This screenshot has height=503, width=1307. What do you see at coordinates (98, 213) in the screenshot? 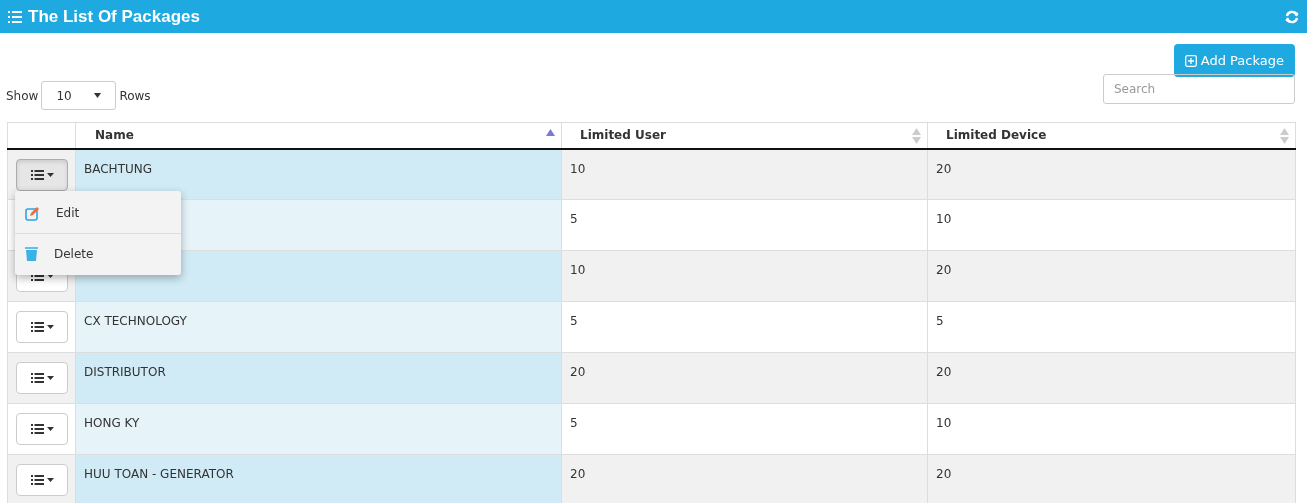
I see `menu-item: Edit` at bounding box center [98, 213].